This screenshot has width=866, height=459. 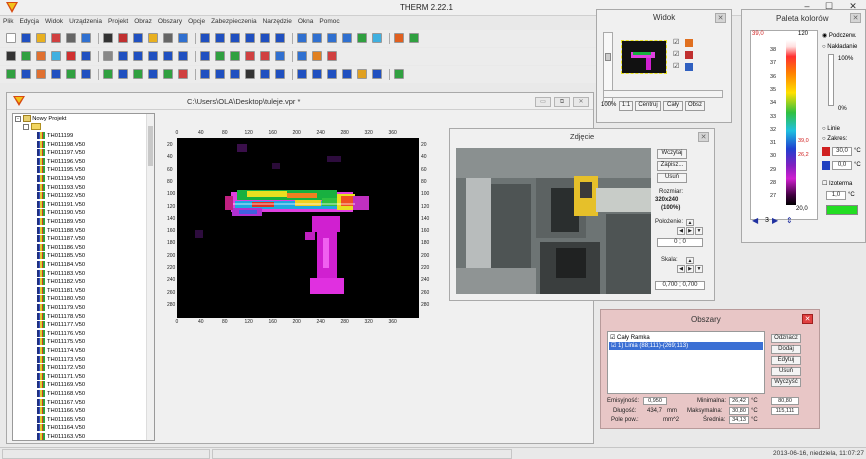 I want to click on palette-opt-lines: ○ Linie, so click(x=831, y=129).